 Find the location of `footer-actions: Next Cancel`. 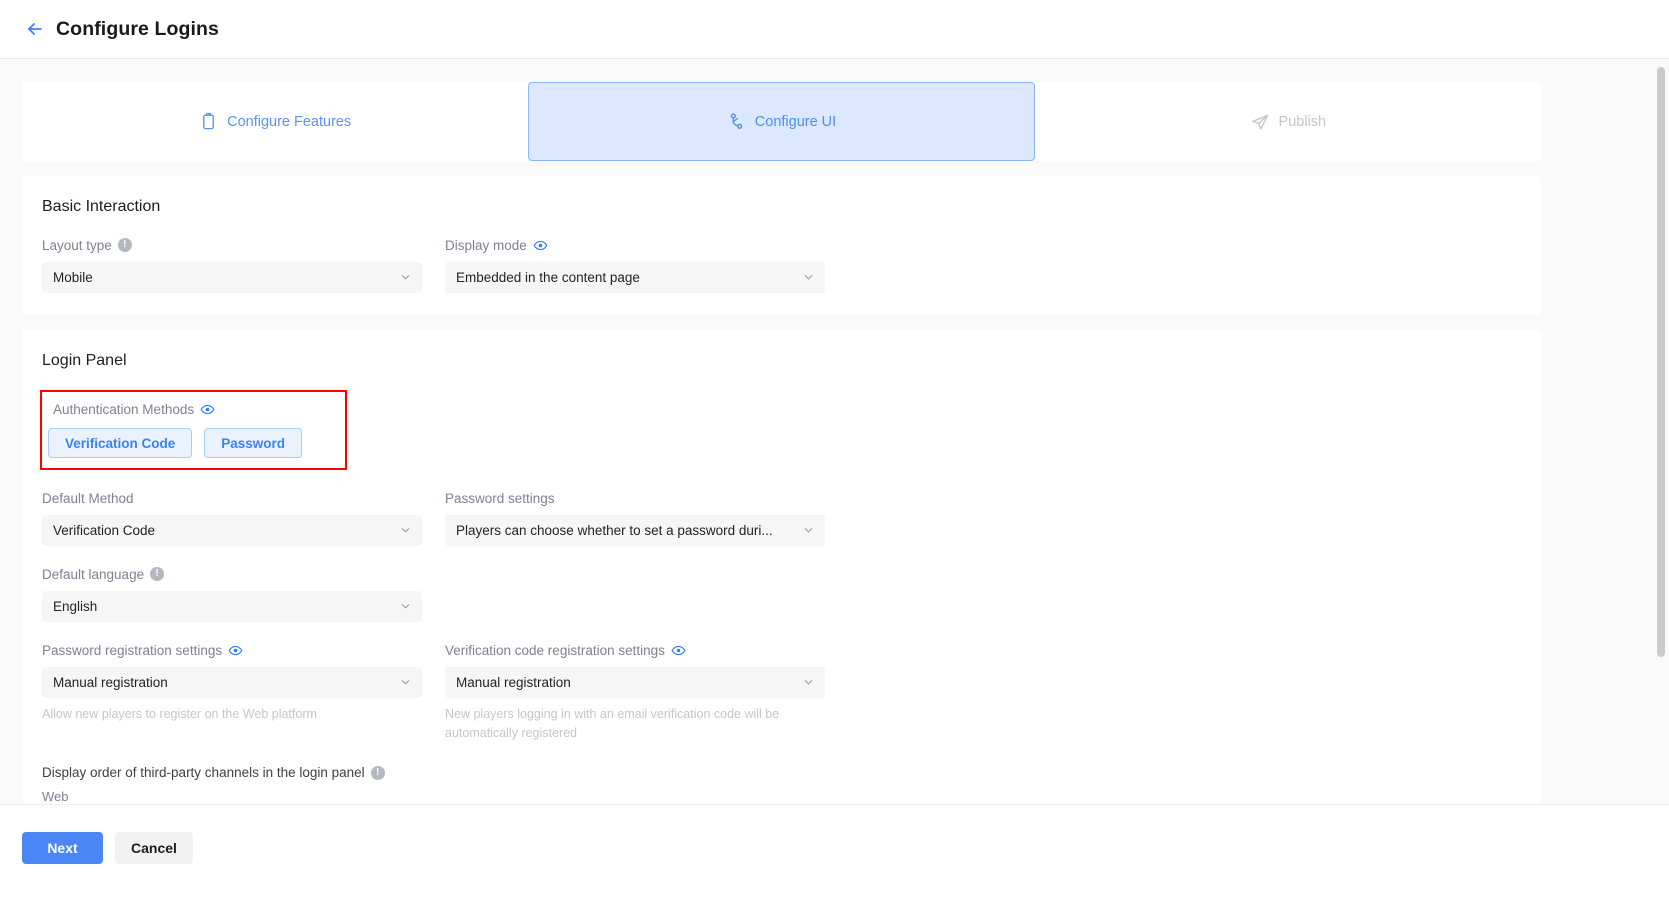

footer-actions: Next Cancel is located at coordinates (834, 857).